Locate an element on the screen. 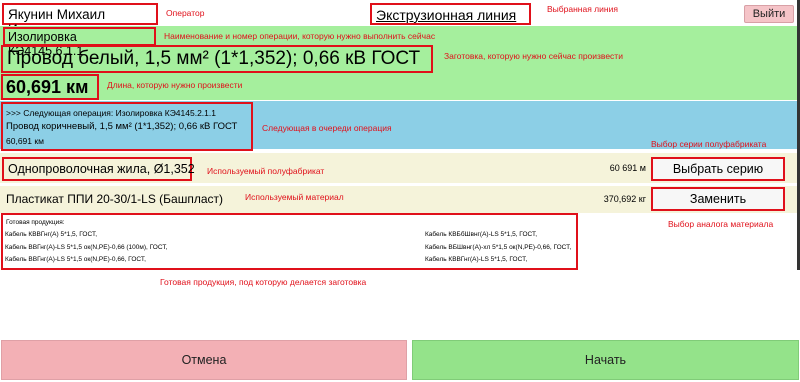 This screenshot has width=800, height=382. required-length: 60,691 км is located at coordinates (50, 87).